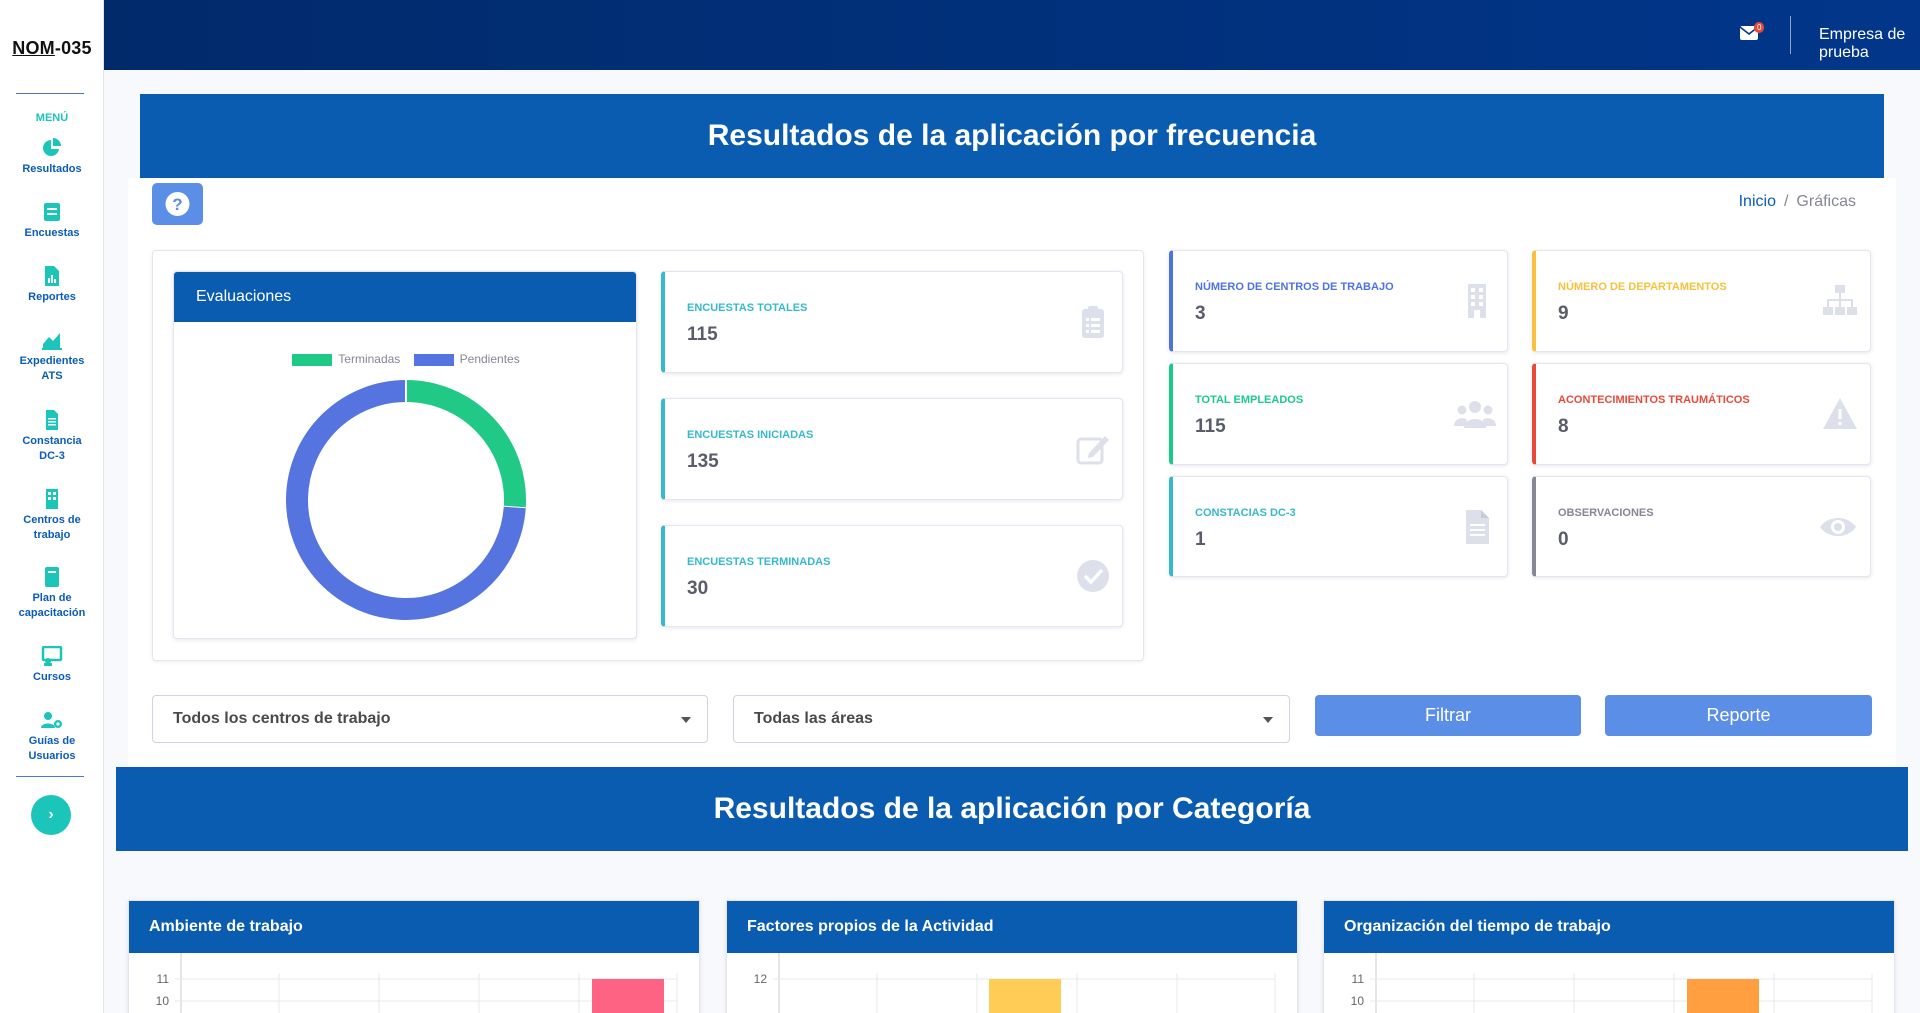 The width and height of the screenshot is (1920, 1013). Describe the element at coordinates (52, 341) in the screenshot. I see `area-chart-icon` at that location.